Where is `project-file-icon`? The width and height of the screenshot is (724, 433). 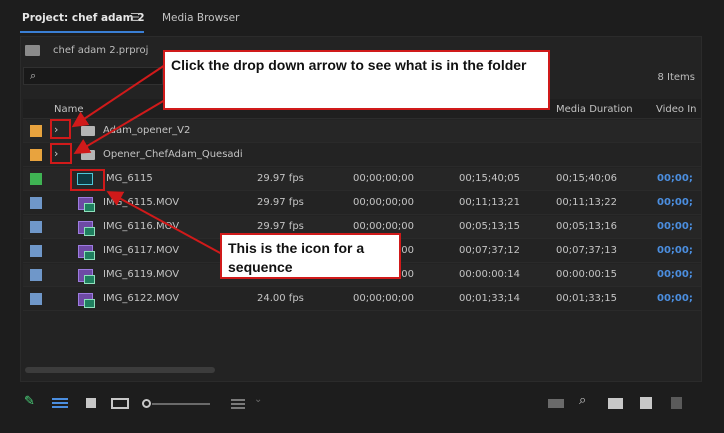
project-file-icon is located at coordinates (32, 50).